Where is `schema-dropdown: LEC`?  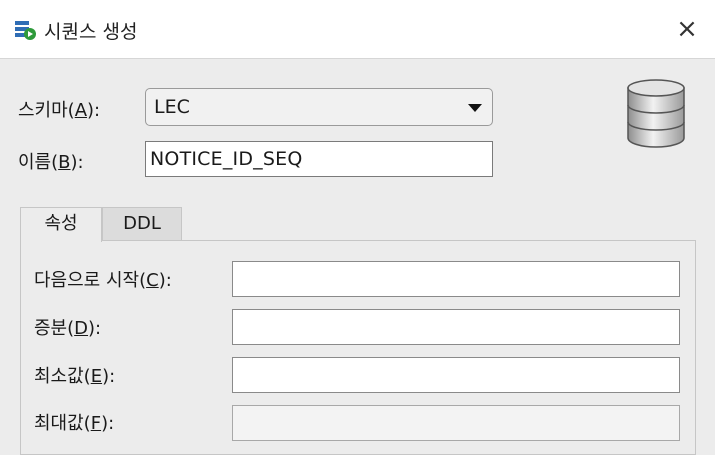
schema-dropdown: LEC is located at coordinates (319, 107).